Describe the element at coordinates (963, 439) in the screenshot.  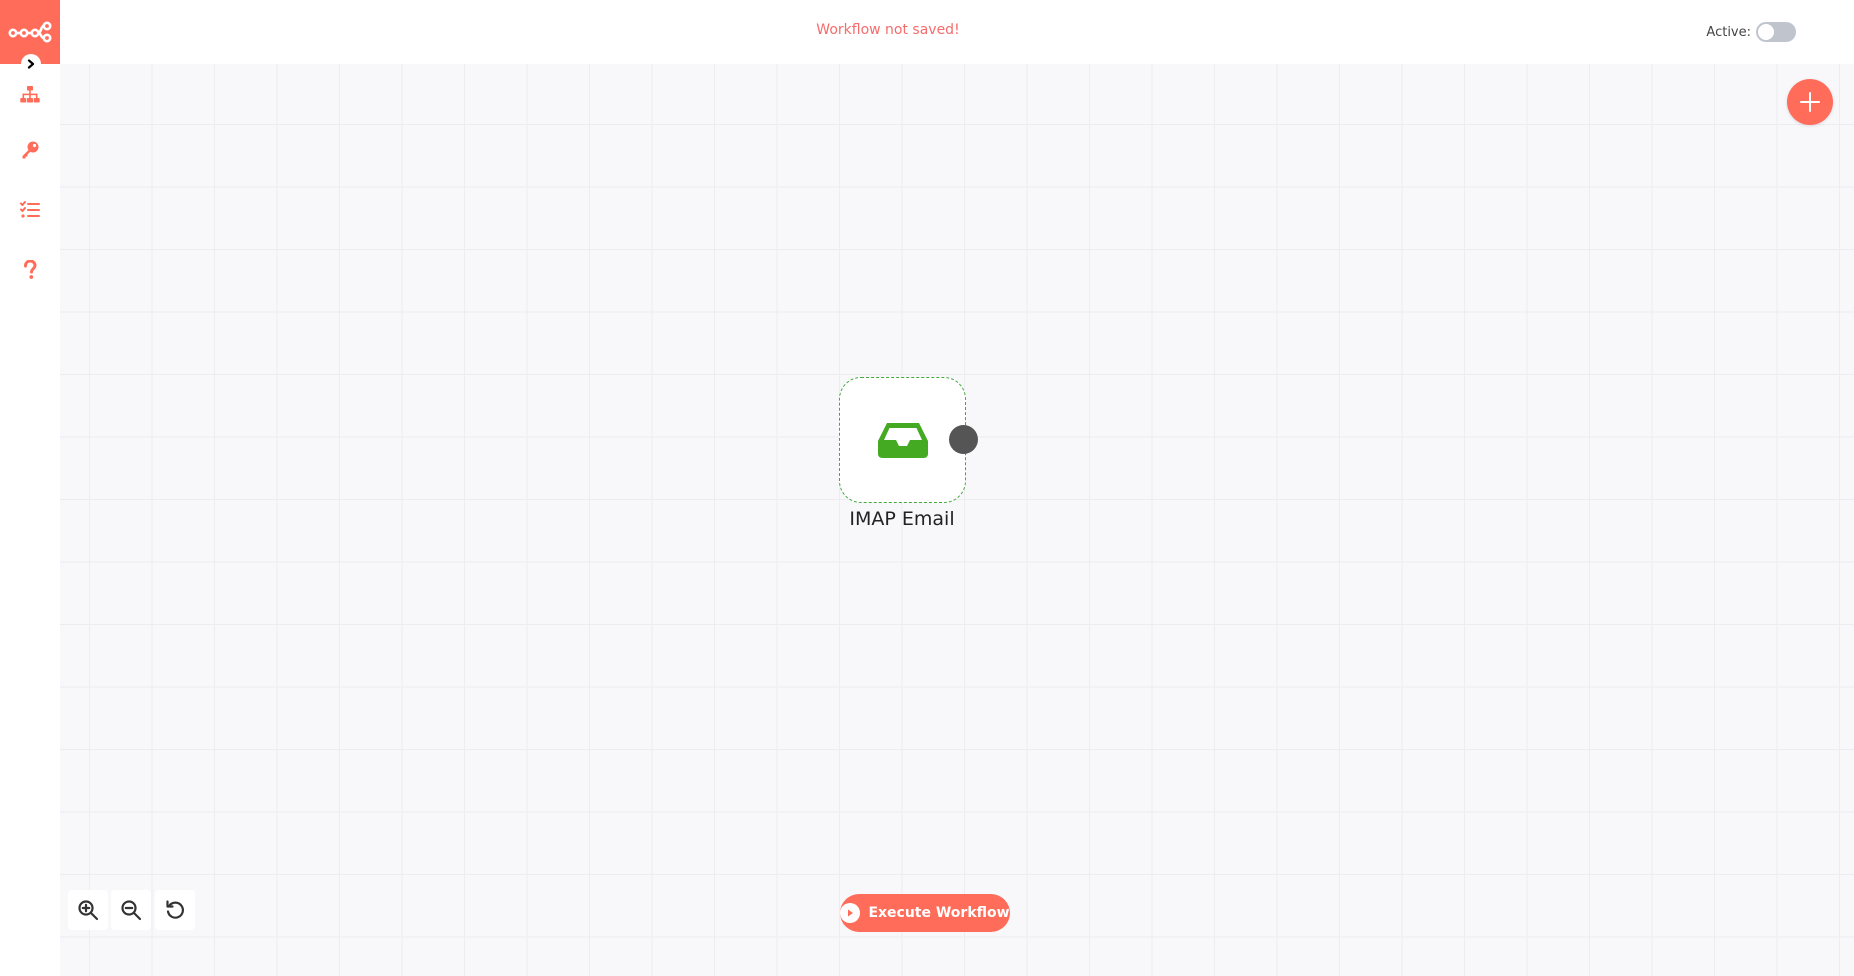
I see `node-output-connector` at that location.